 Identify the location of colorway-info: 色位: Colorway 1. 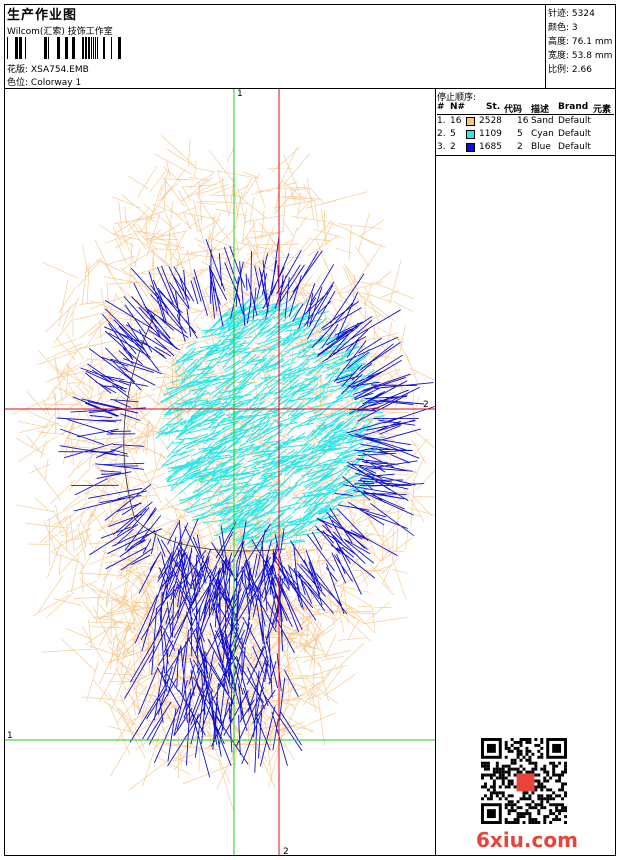
(44, 81).